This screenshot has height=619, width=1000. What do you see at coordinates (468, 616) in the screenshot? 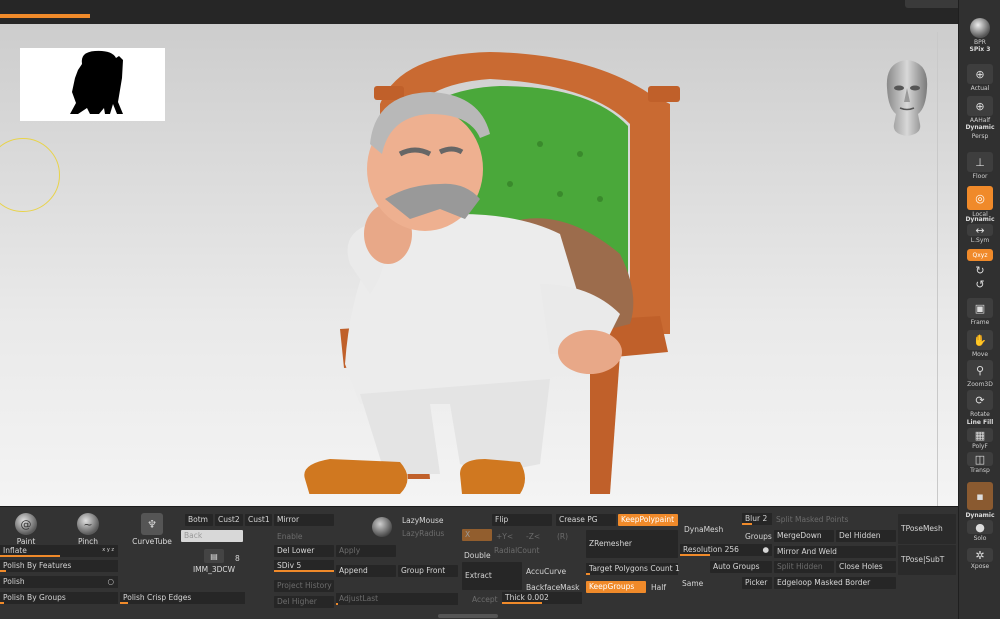
I see `tray-resize-handle` at bounding box center [468, 616].